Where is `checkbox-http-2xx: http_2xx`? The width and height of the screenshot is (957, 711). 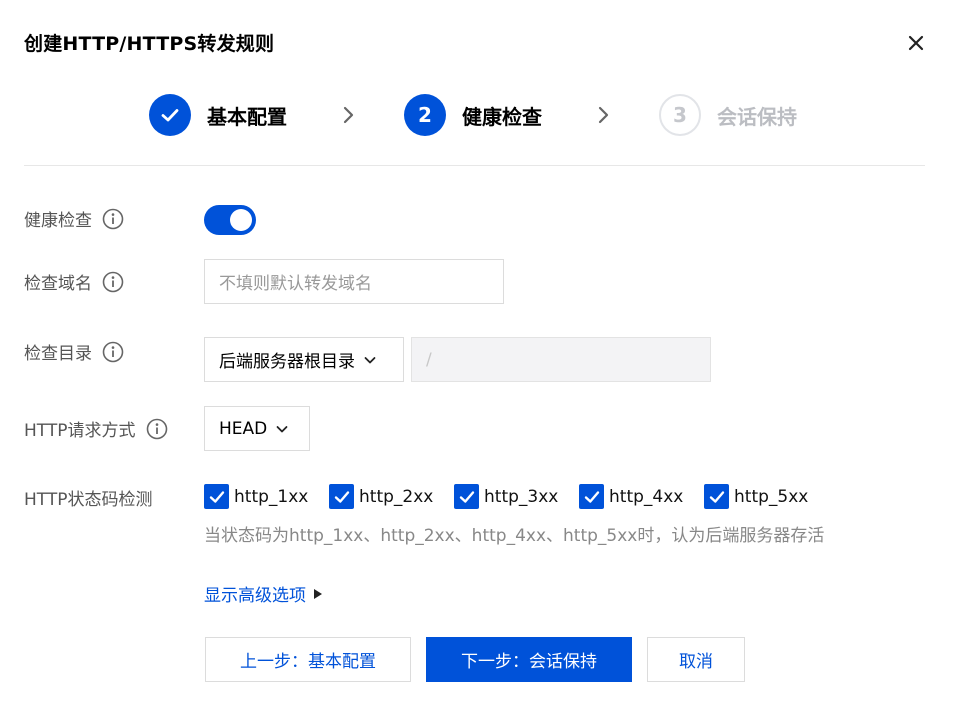 checkbox-http-2xx: http_2xx is located at coordinates (381, 496).